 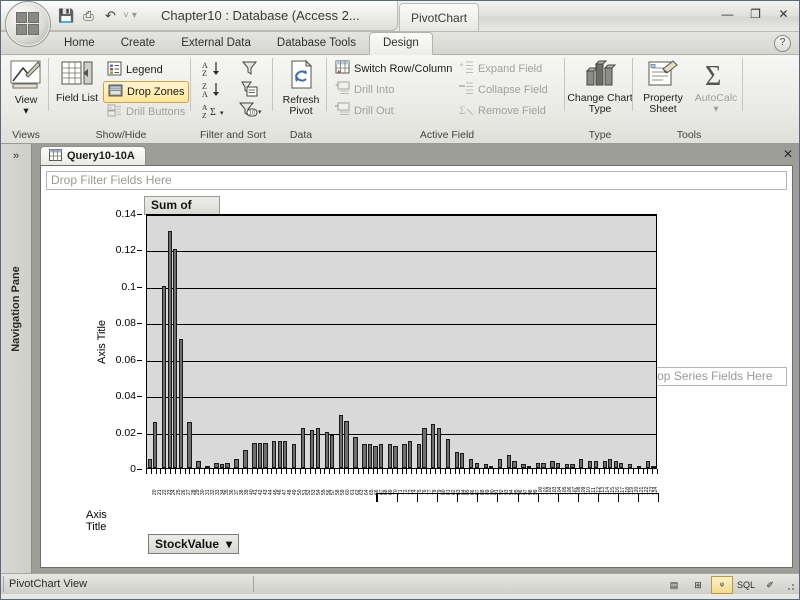 I want to click on document-tab-query10-10a: Query10-10A, so click(x=93, y=155).